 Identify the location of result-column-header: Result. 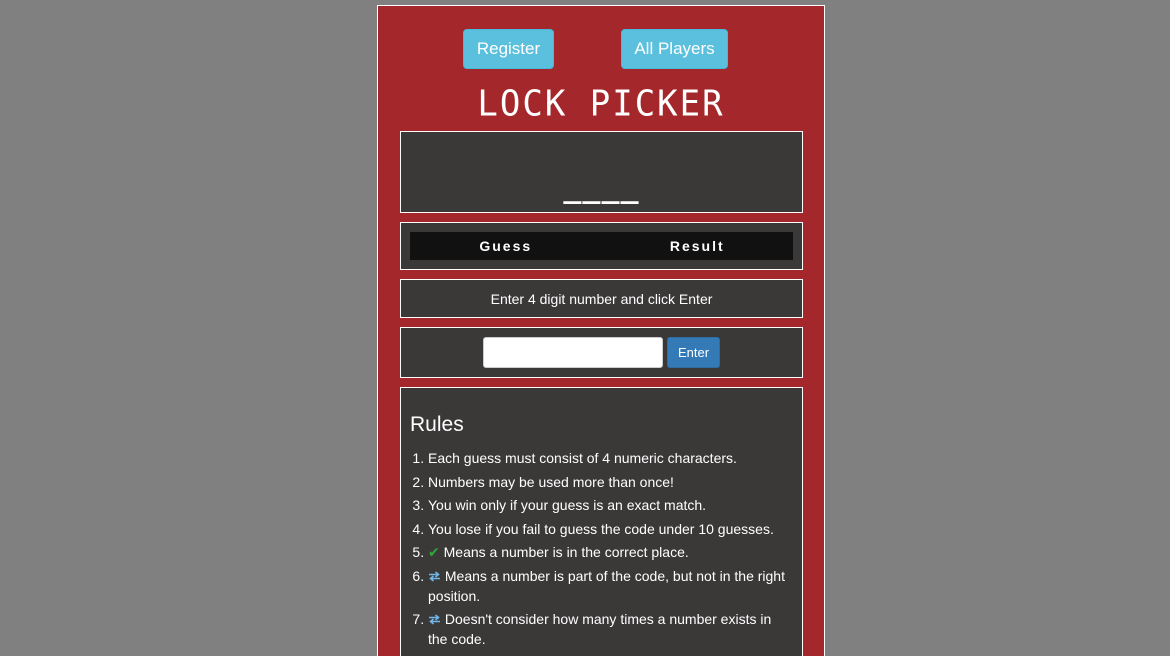
(697, 246).